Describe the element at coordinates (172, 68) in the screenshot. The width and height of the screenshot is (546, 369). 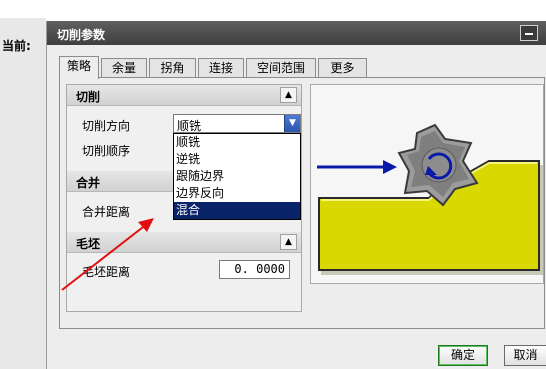
I see `tab-corner: 拐角` at that location.